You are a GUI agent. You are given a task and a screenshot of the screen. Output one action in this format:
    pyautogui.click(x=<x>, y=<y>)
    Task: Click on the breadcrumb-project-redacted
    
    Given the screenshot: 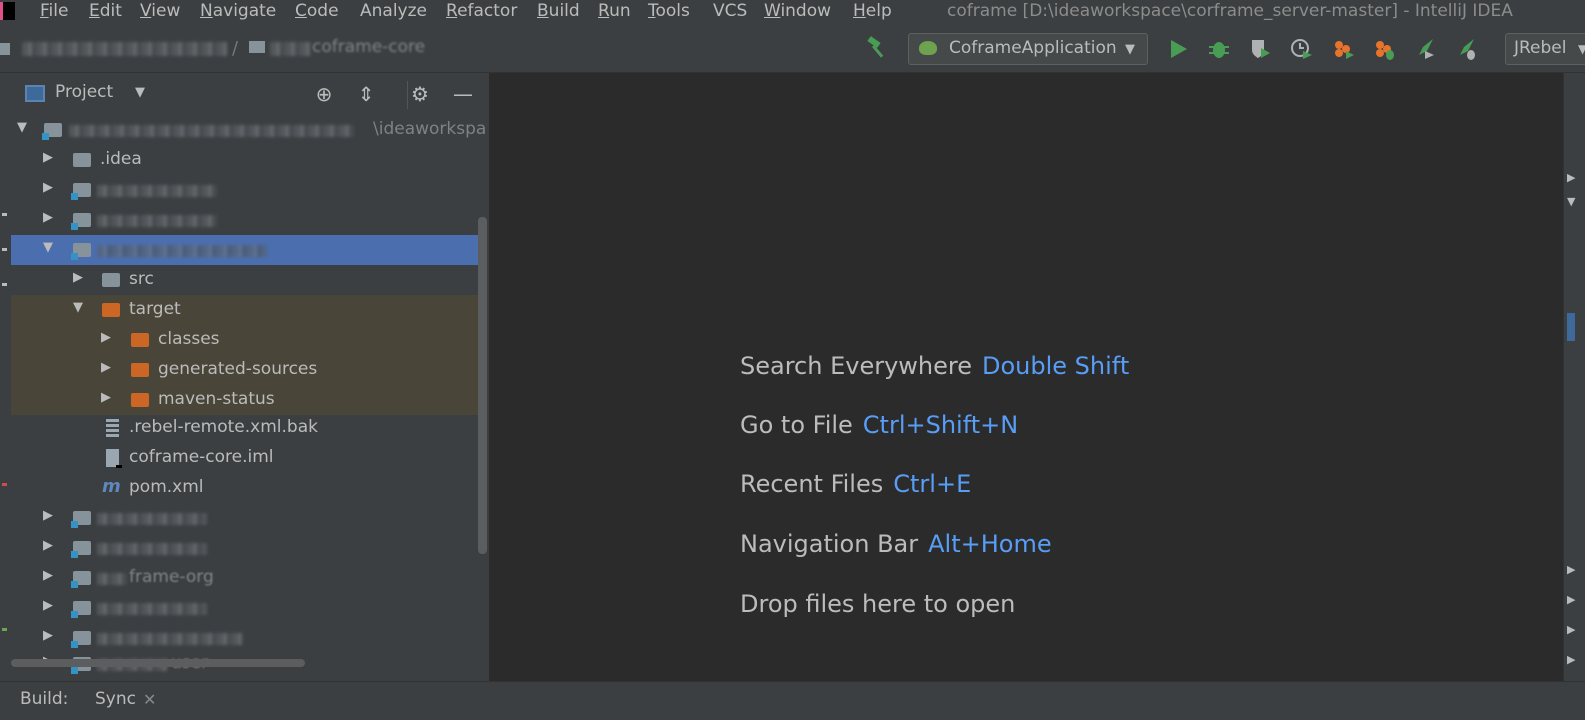 What is the action you would take?
    pyautogui.click(x=124, y=49)
    